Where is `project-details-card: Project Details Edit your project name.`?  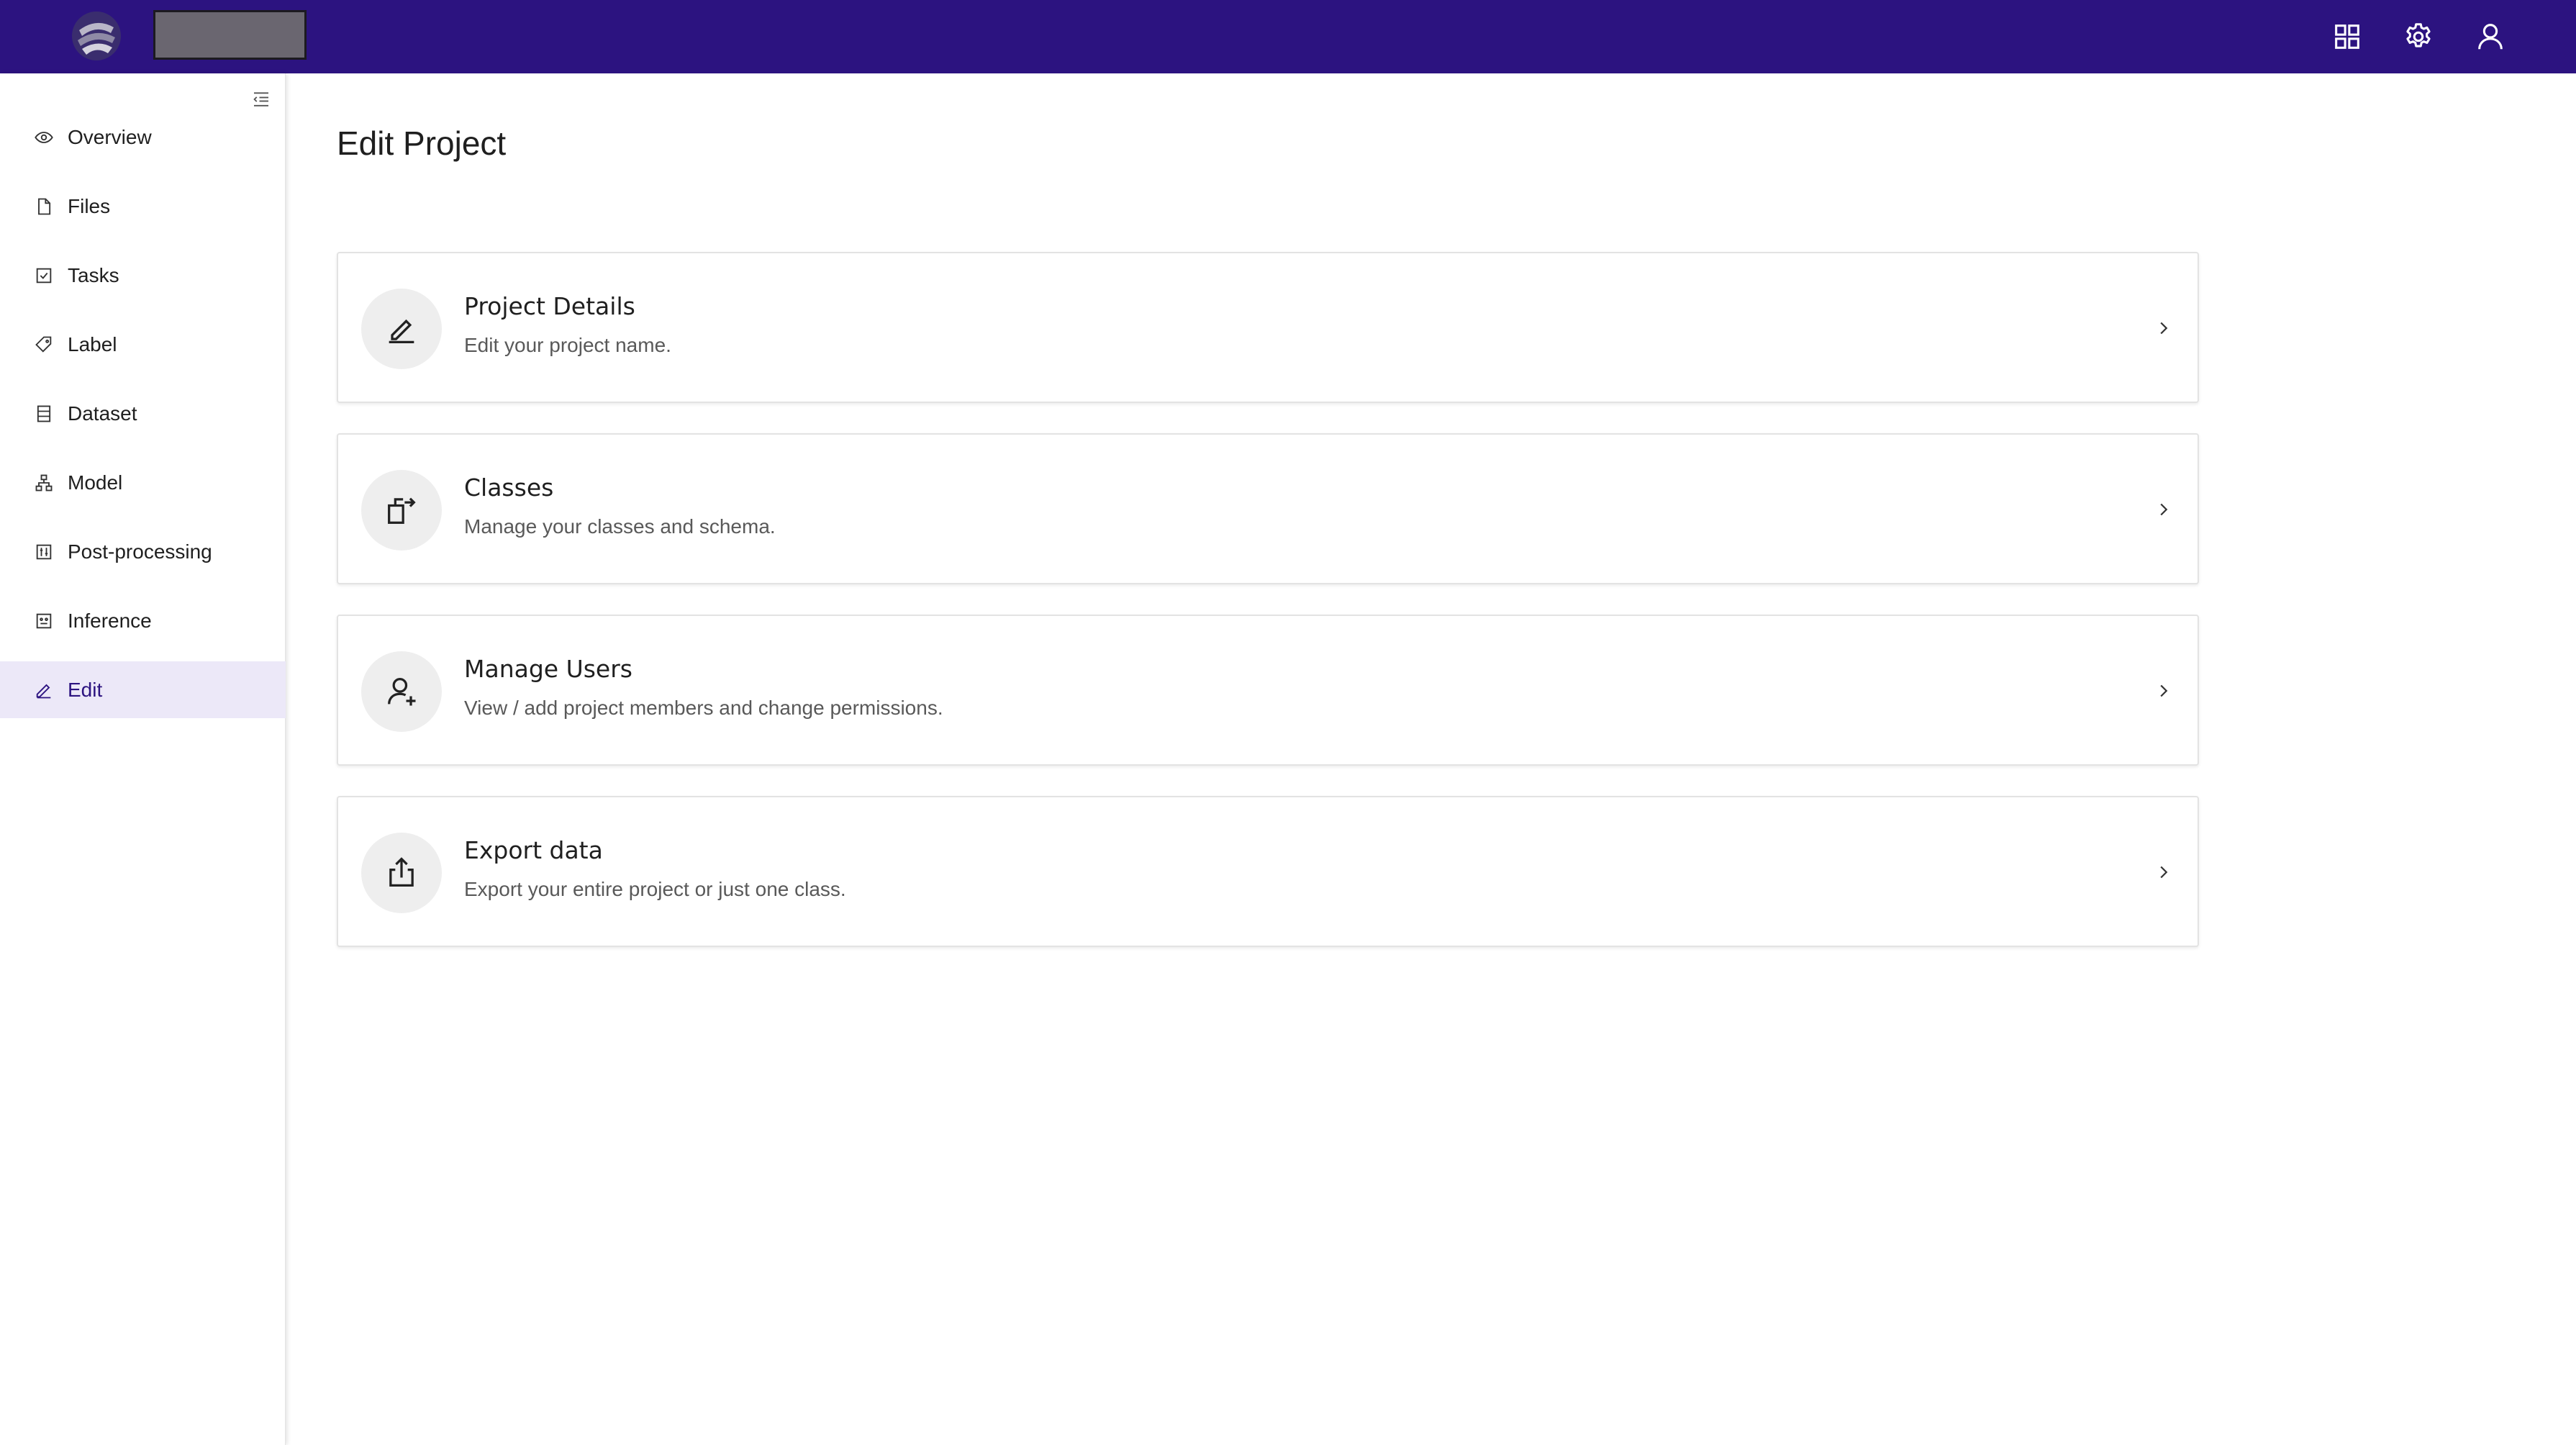
project-details-card: Project Details Edit your project name. is located at coordinates (1268, 327).